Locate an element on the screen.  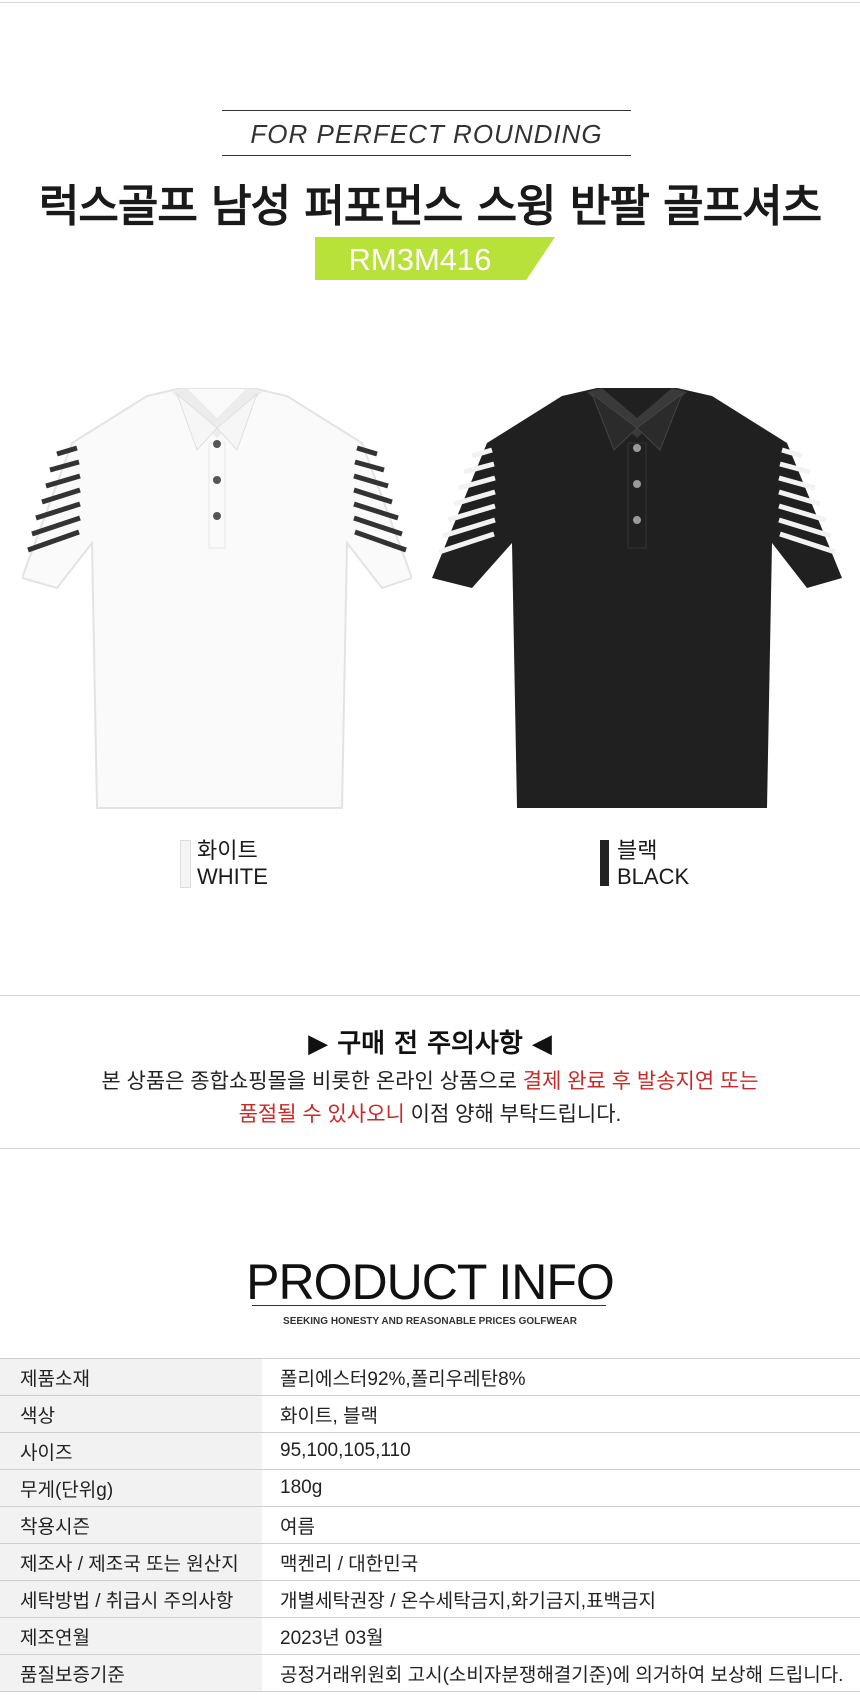
model-code-badge: RM3M416 is located at coordinates (435, 258).